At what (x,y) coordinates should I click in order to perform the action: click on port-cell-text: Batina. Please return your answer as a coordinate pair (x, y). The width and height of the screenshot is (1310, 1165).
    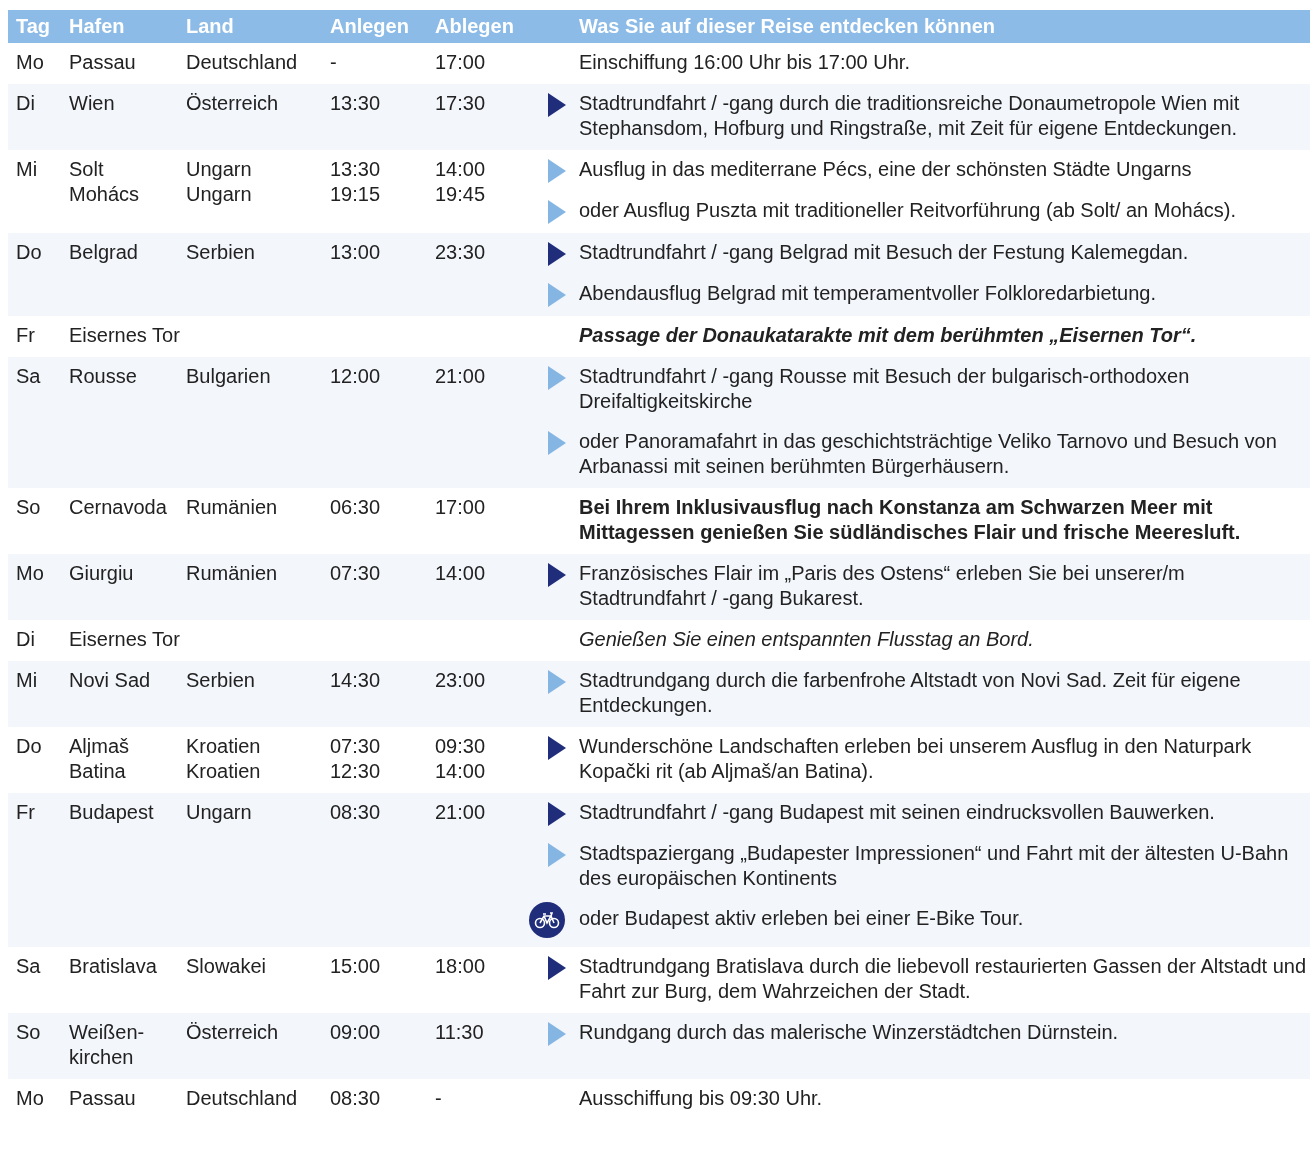
    Looking at the image, I should click on (98, 771).